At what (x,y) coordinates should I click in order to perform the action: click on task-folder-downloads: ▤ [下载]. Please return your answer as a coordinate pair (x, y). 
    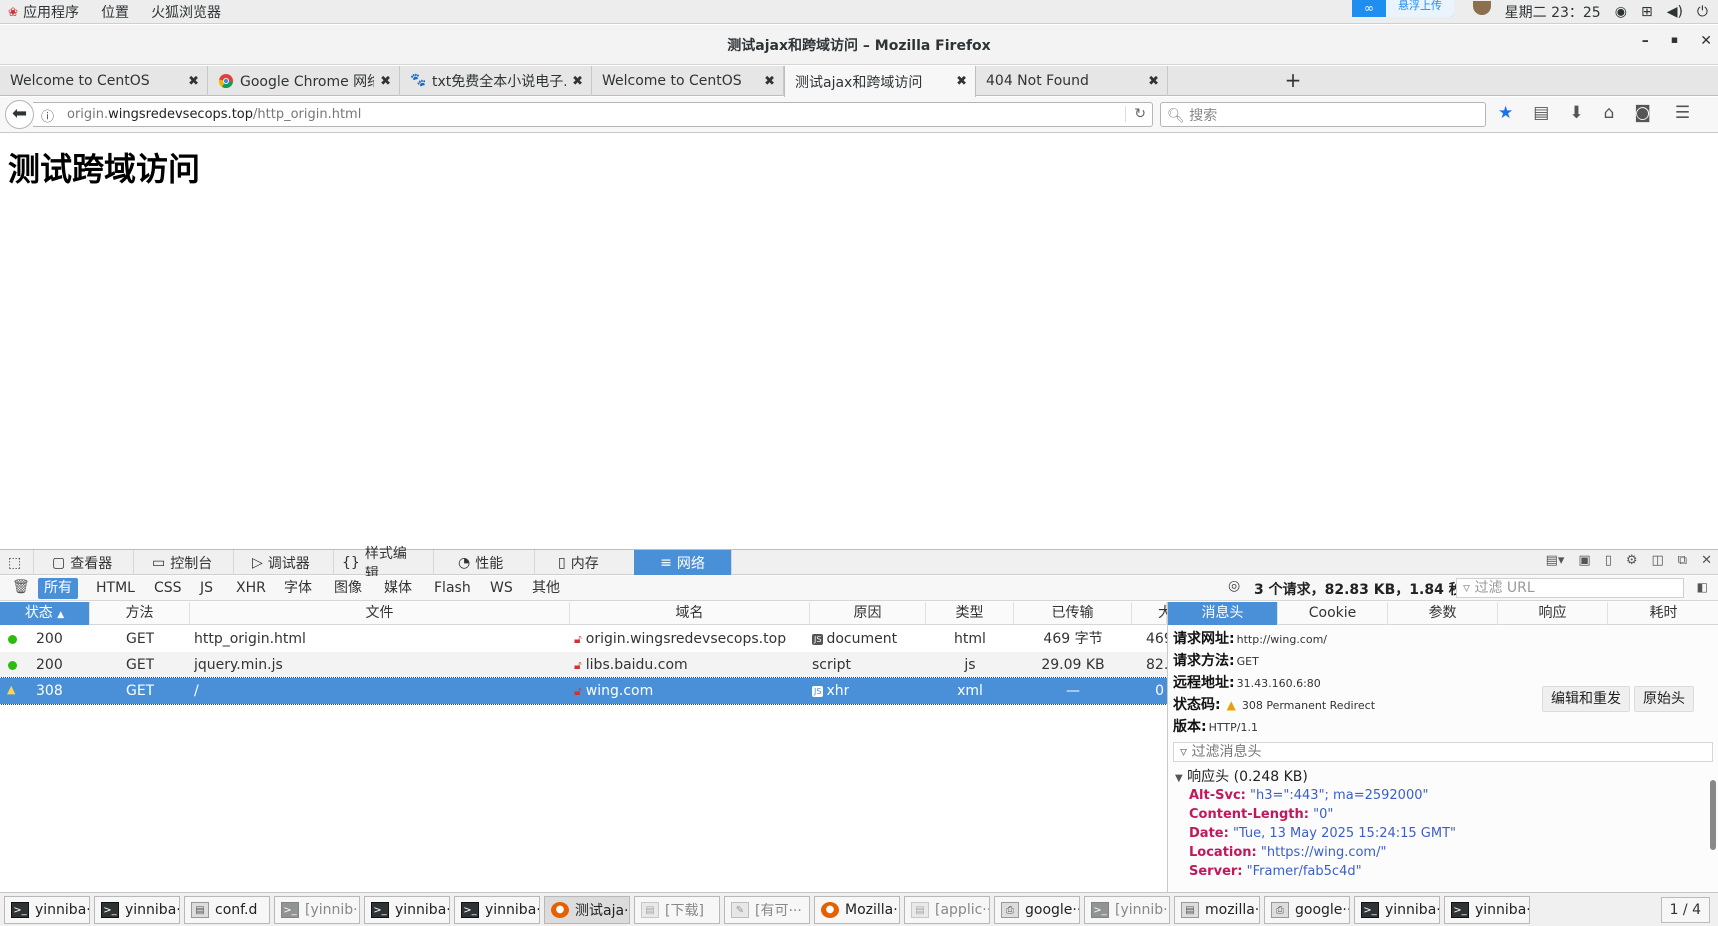
    Looking at the image, I should click on (677, 910).